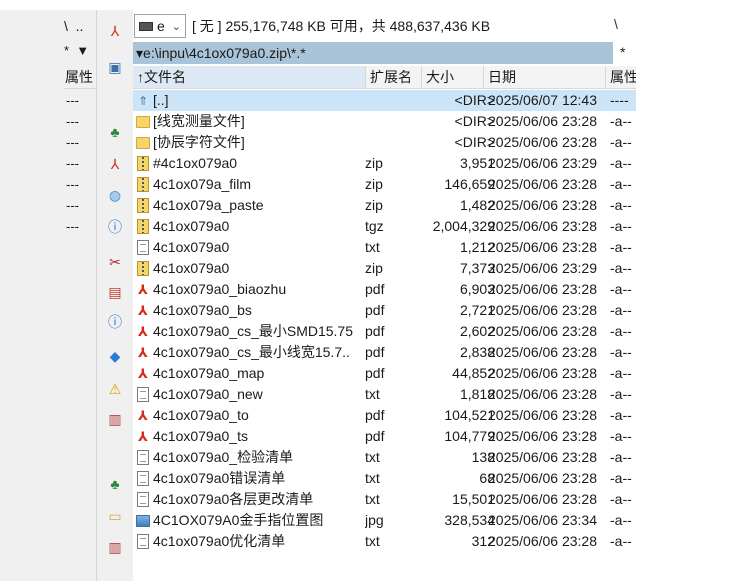 Image resolution: width=733 pixels, height=581 pixels. Describe the element at coordinates (477, 163) in the screenshot. I see `file-size: 3,951` at that location.